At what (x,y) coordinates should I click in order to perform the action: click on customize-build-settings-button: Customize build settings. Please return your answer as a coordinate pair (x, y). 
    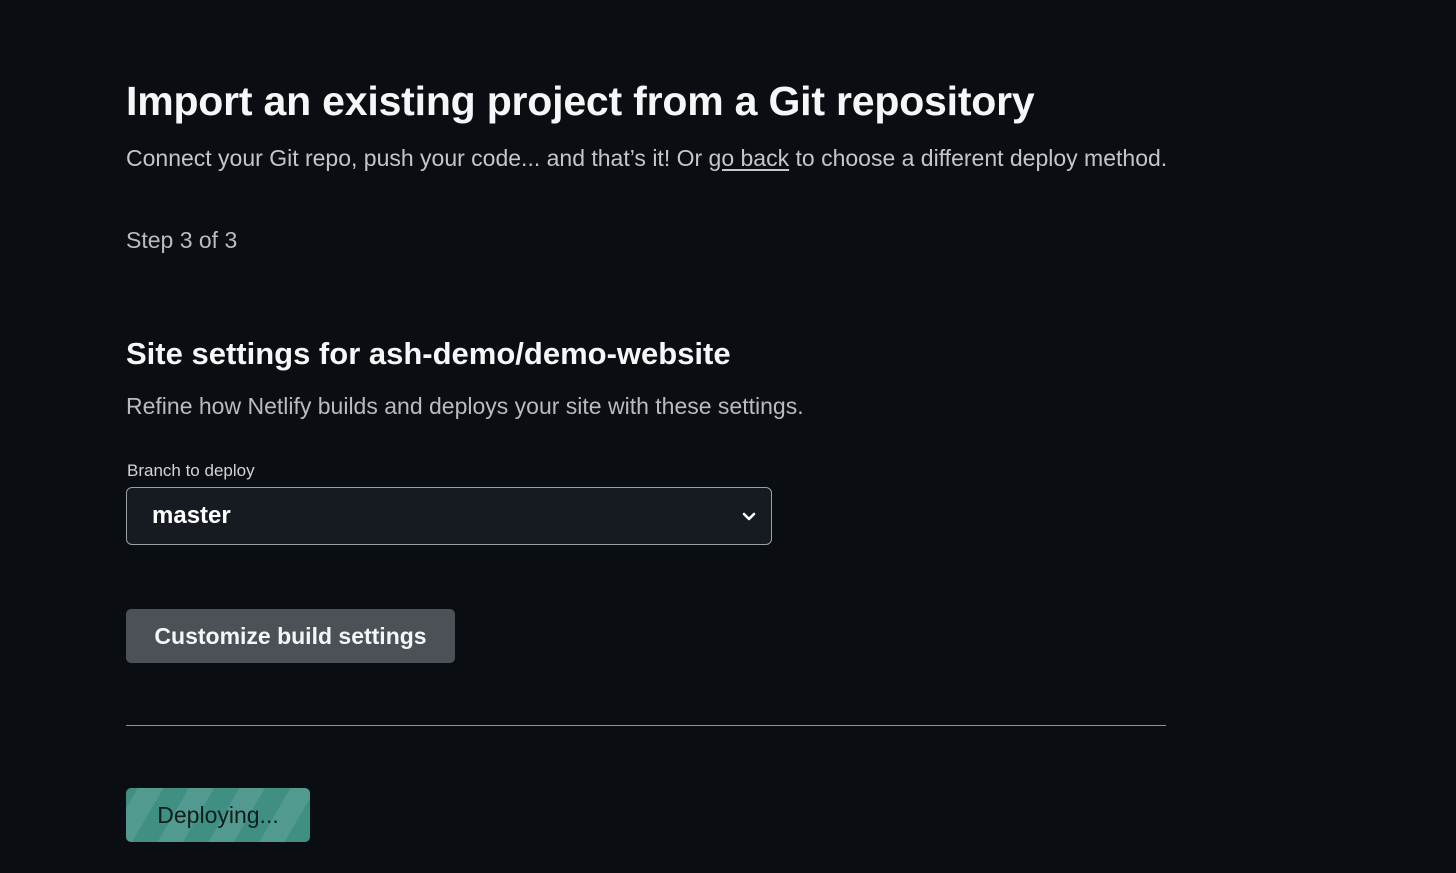
    Looking at the image, I should click on (290, 636).